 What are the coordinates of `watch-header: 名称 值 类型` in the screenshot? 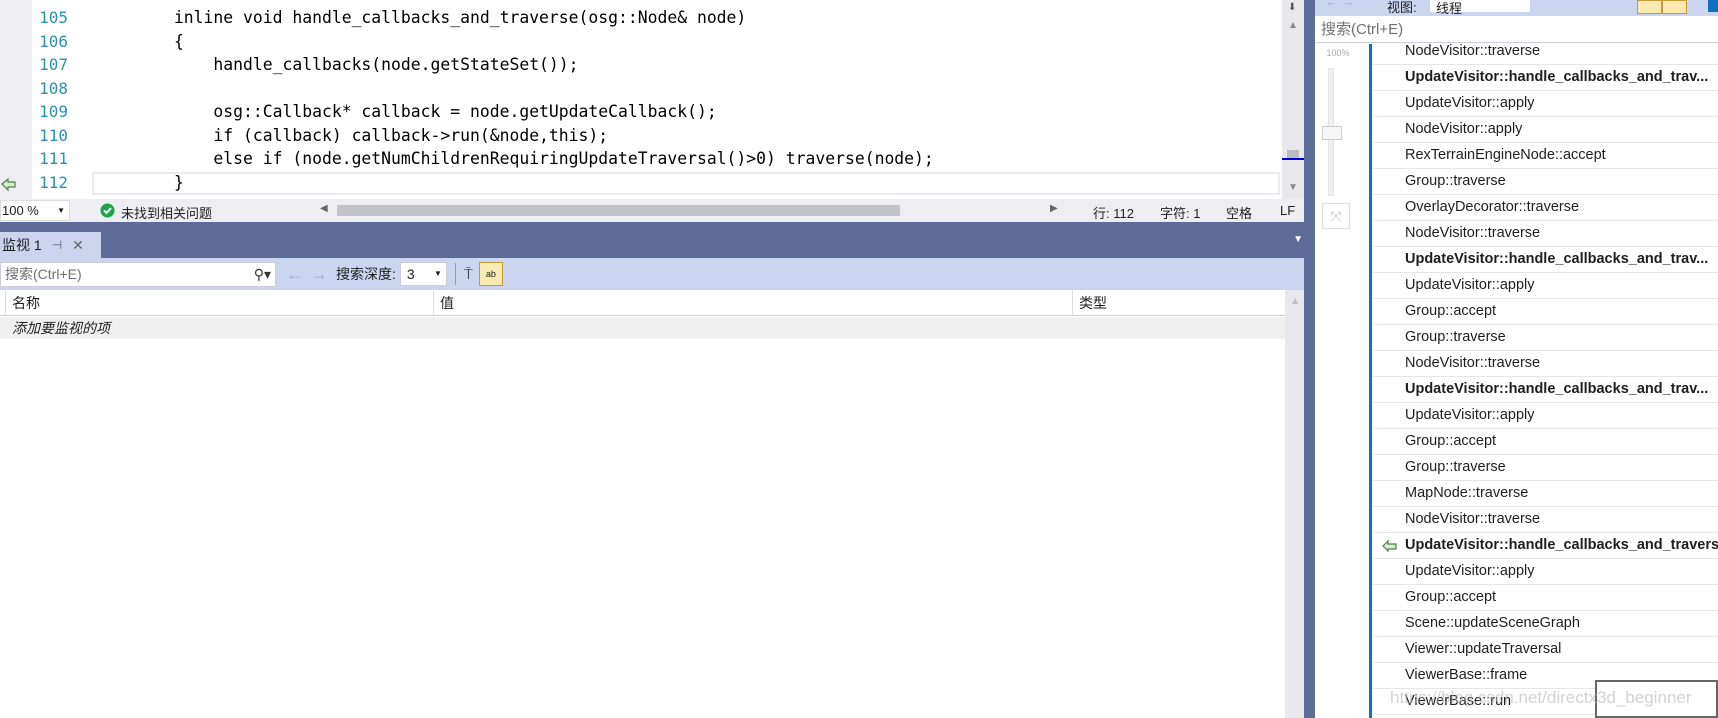 It's located at (642, 303).